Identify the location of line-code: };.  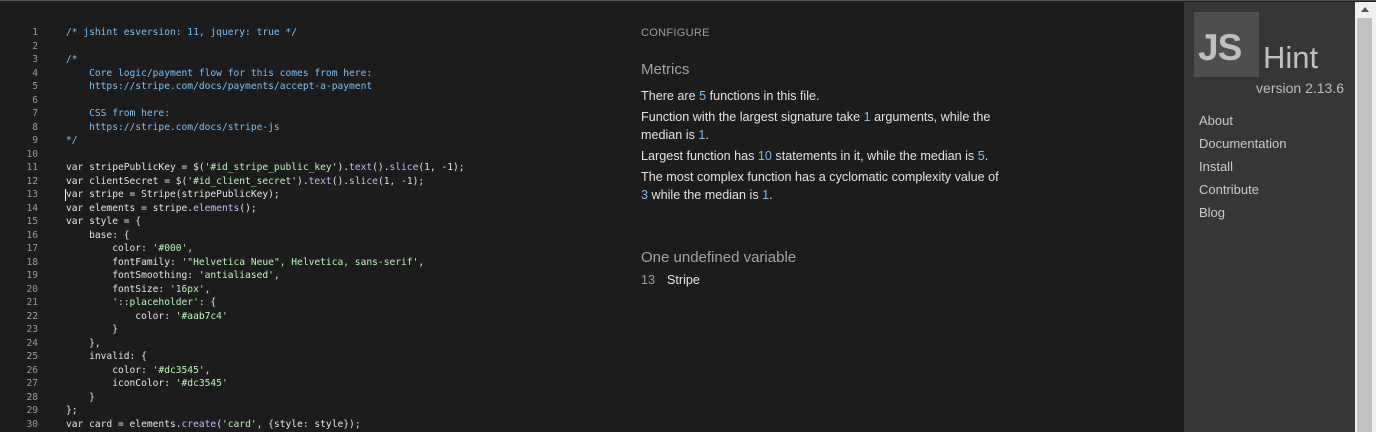
(72, 411).